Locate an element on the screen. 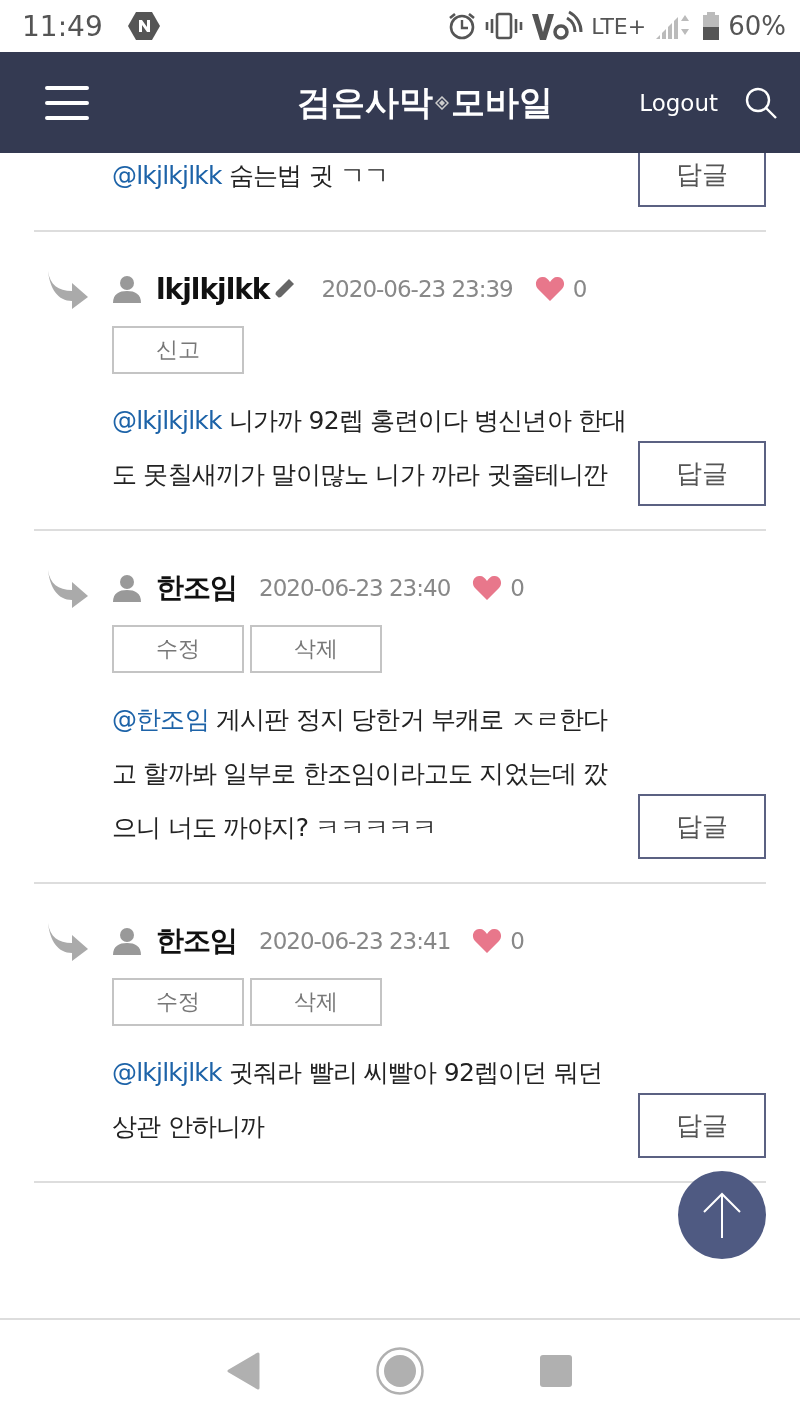 Image resolution: width=800 pixels, height=1422 pixels. status-time: 11:49 is located at coordinates (62, 26).